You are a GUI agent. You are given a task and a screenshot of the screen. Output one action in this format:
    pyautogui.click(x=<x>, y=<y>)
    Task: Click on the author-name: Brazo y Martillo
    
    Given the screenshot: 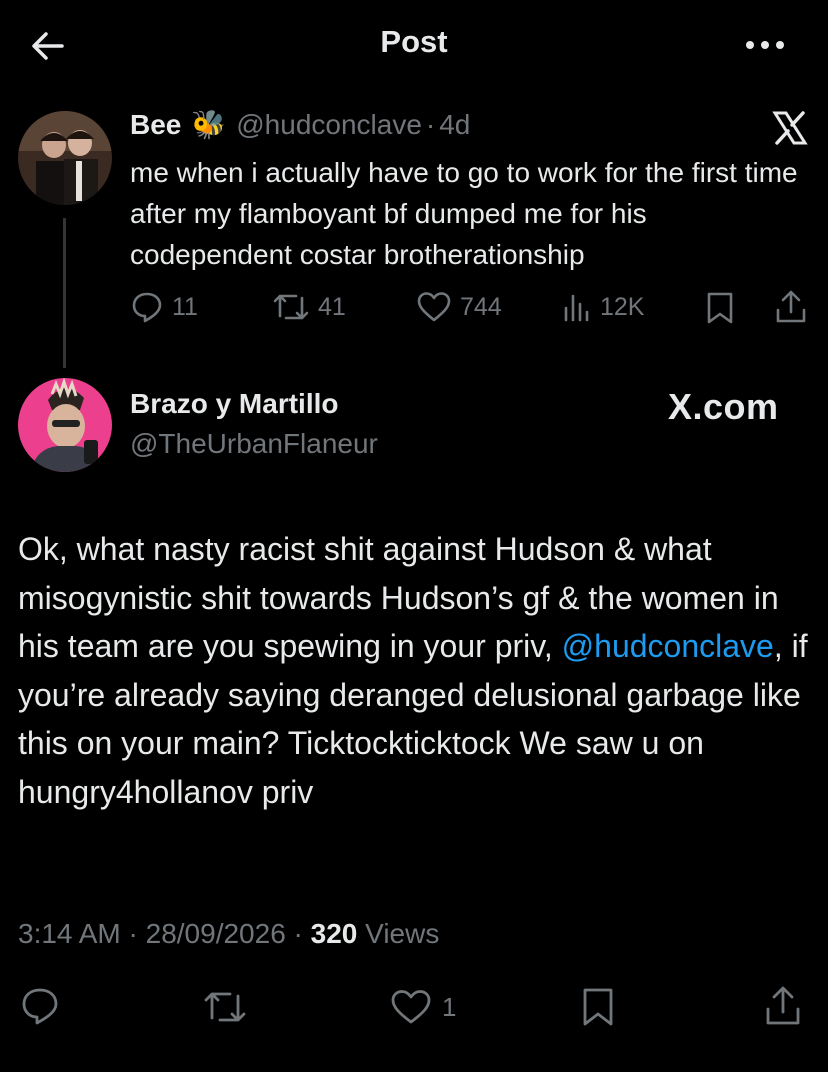 What is the action you would take?
    pyautogui.click(x=234, y=404)
    